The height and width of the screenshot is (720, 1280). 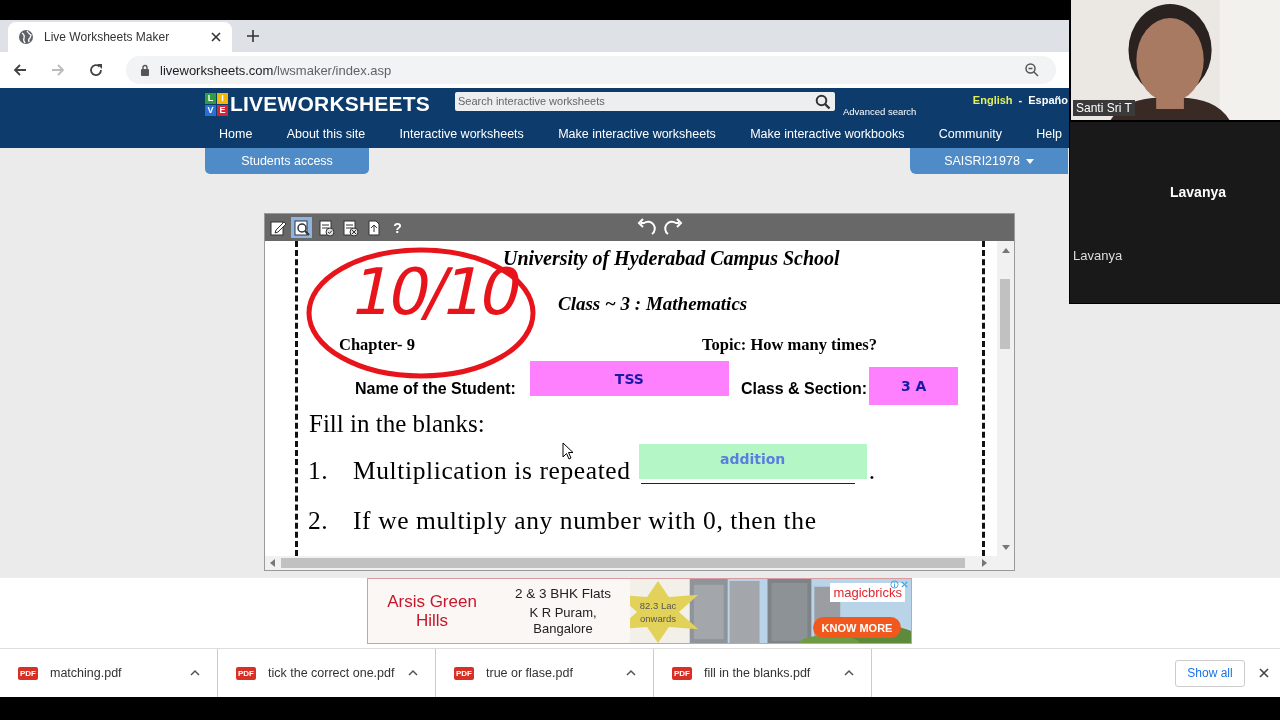 What do you see at coordinates (867, 592) in the screenshot?
I see `brand-logo: magicbricks` at bounding box center [867, 592].